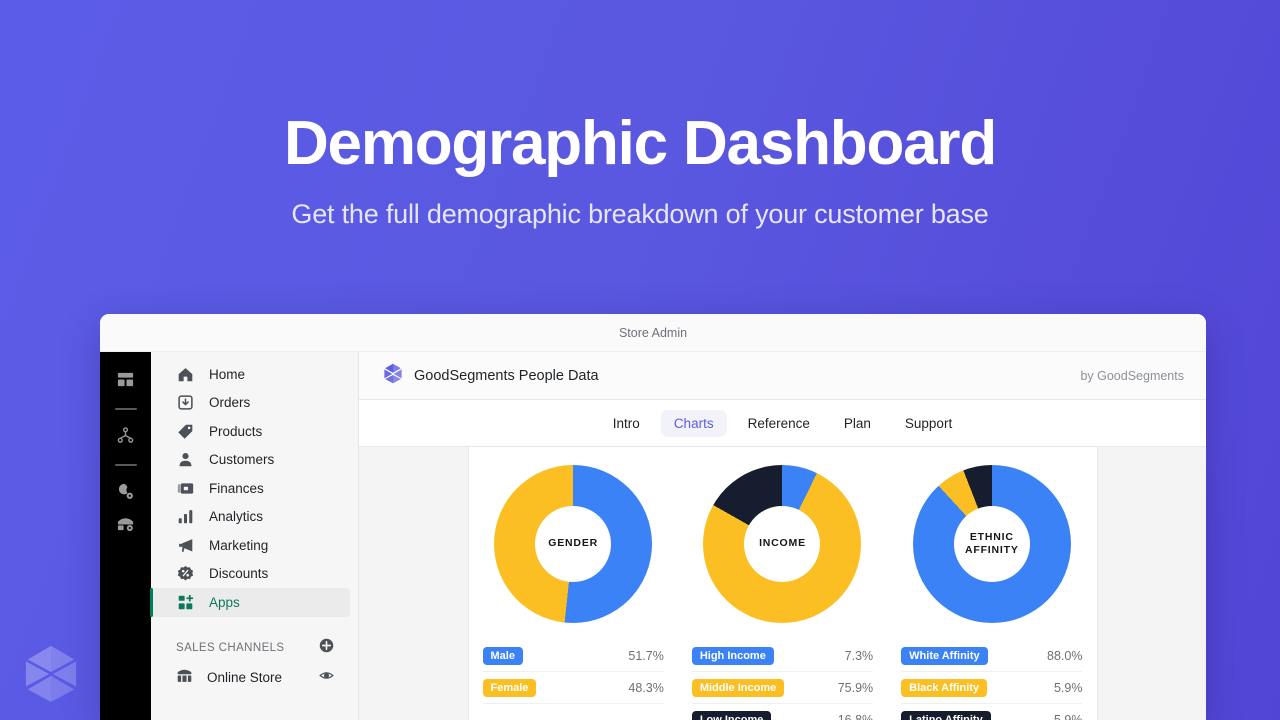 The image size is (1280, 720). Describe the element at coordinates (239, 574) in the screenshot. I see `sidebar-item-label: Discounts` at that location.